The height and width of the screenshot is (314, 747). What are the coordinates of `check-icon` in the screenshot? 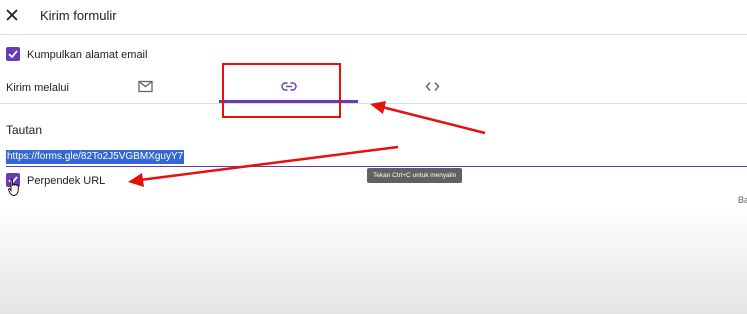 It's located at (13, 54).